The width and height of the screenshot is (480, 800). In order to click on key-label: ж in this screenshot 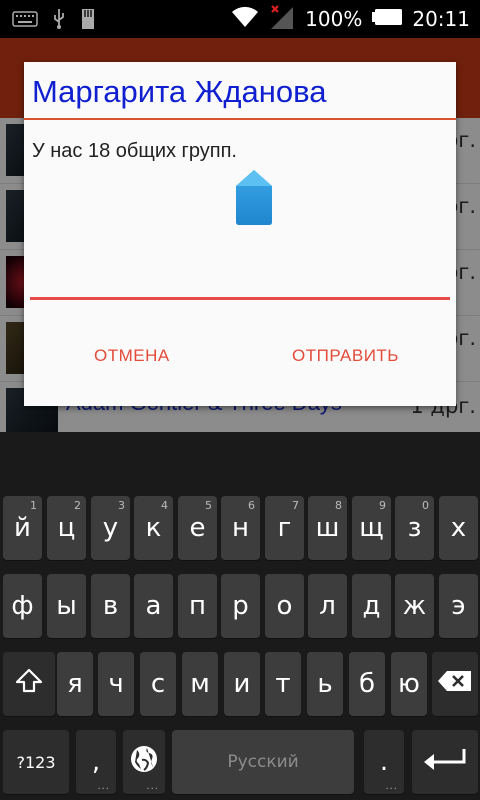, I will do `click(414, 606)`.